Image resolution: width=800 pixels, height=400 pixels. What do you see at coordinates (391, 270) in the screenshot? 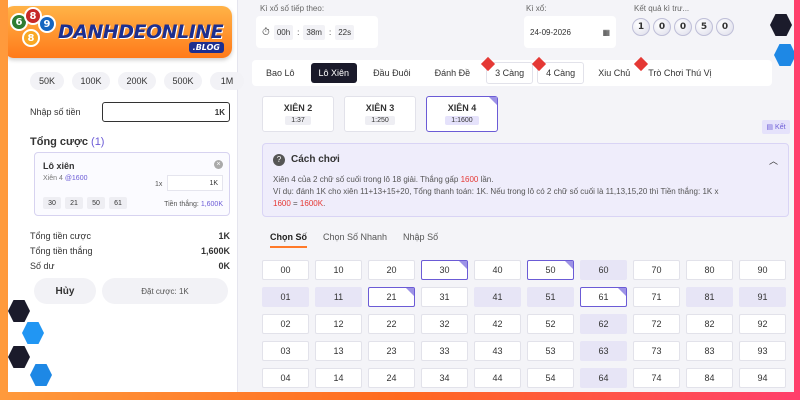
I see `number-cell-20: 20` at bounding box center [391, 270].